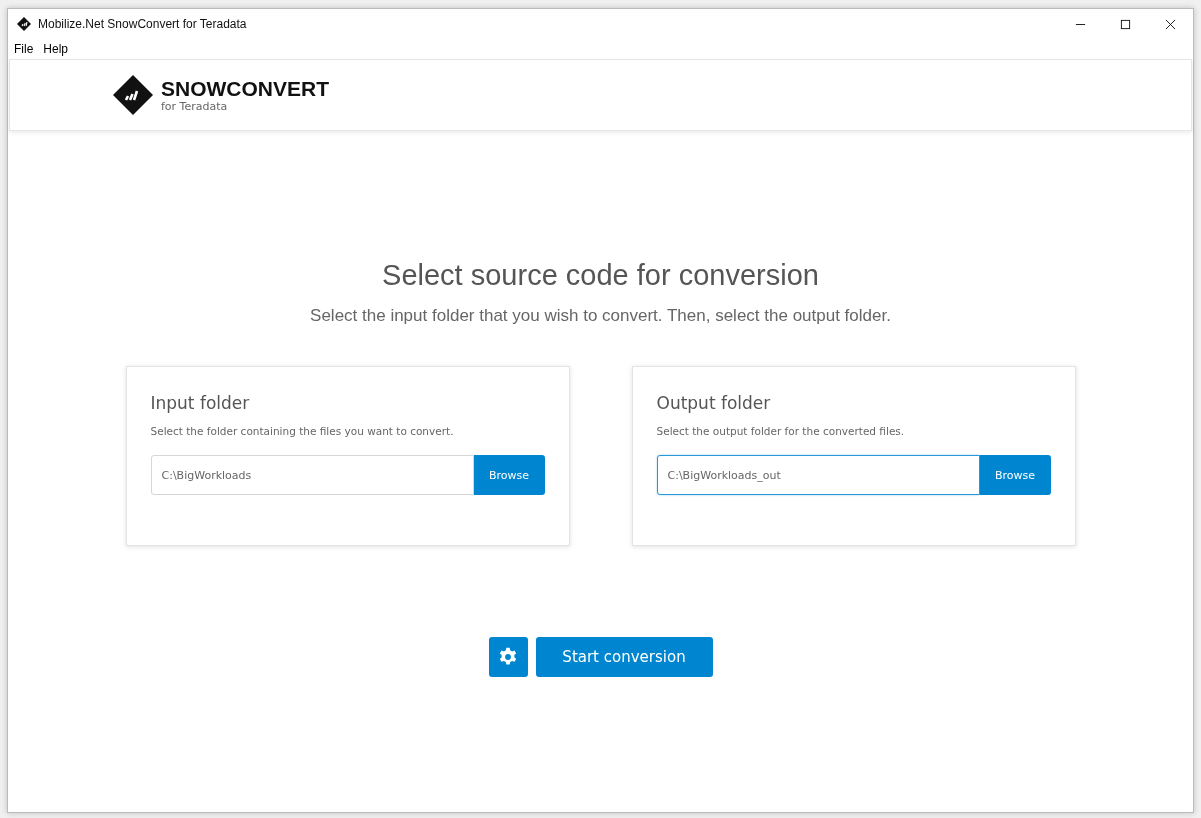 The width and height of the screenshot is (1201, 818). What do you see at coordinates (245, 88) in the screenshot?
I see `logo-name: SNOWCONVERT` at bounding box center [245, 88].